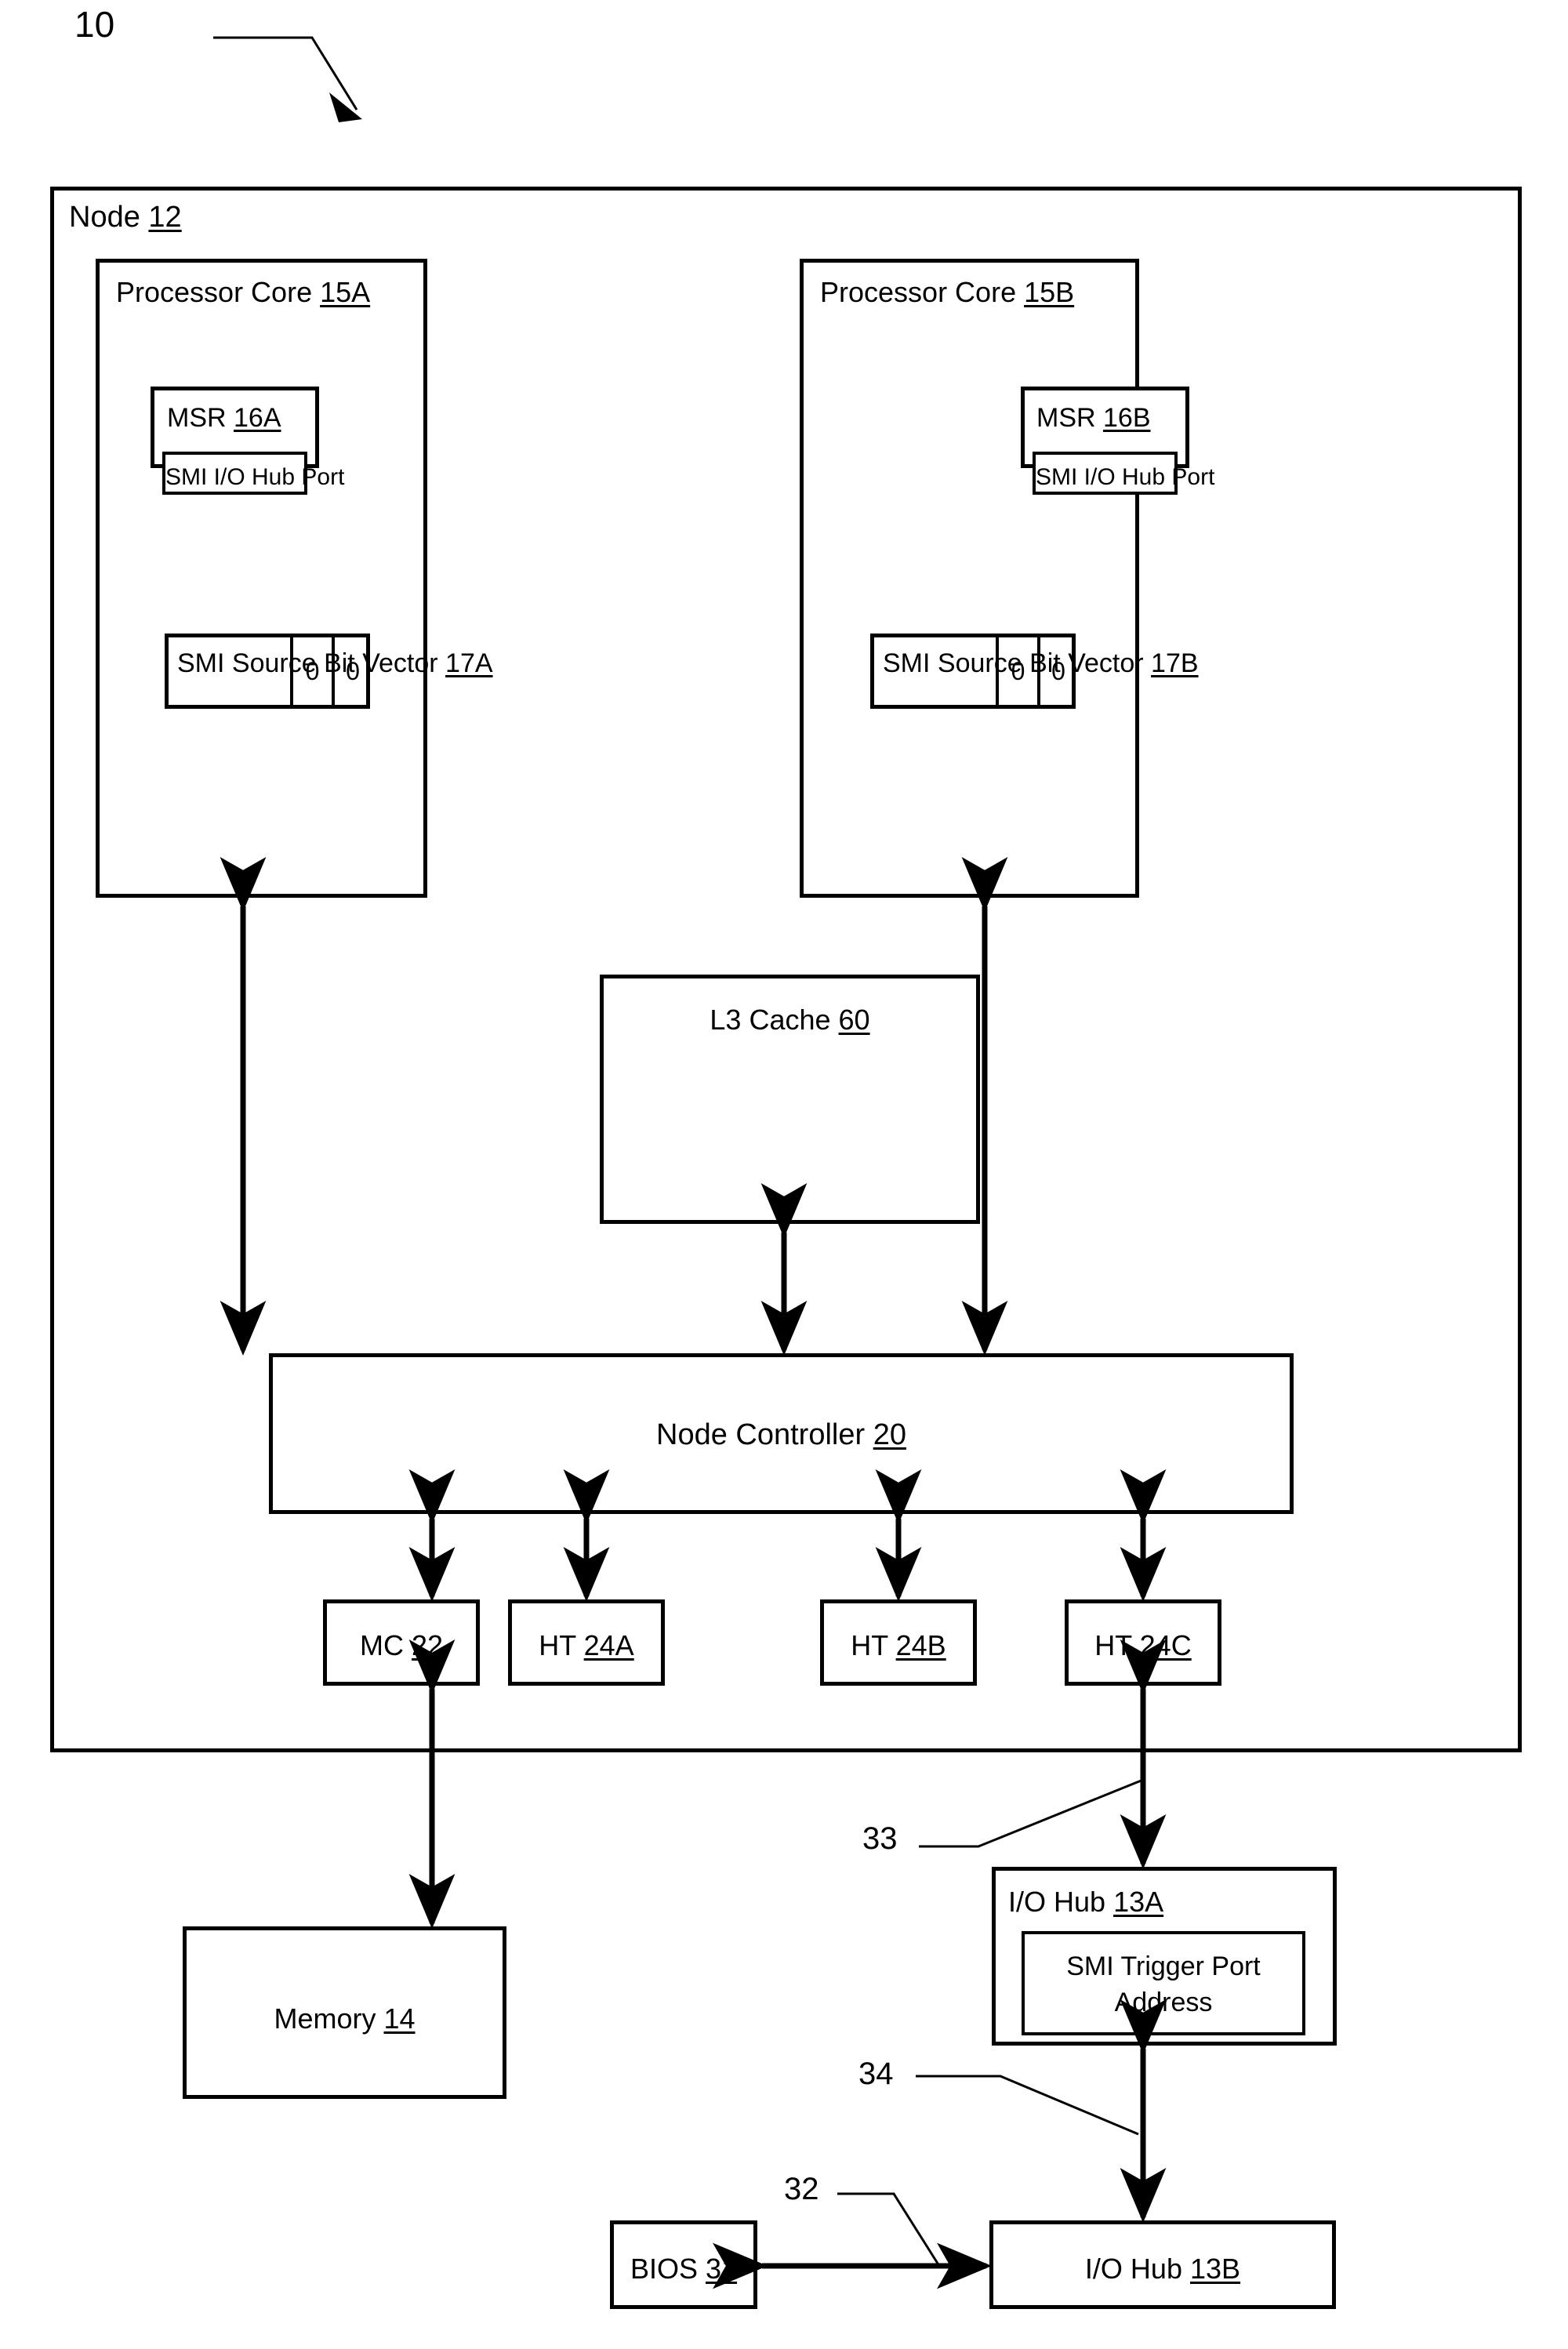 The width and height of the screenshot is (1568, 2349). What do you see at coordinates (1125, 477) in the screenshot?
I see `msr-b-field-label: SMI I/O Hub Port` at bounding box center [1125, 477].